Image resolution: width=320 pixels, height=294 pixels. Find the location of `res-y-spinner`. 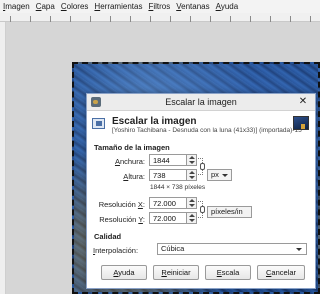

res-y-spinner is located at coordinates (192, 218).